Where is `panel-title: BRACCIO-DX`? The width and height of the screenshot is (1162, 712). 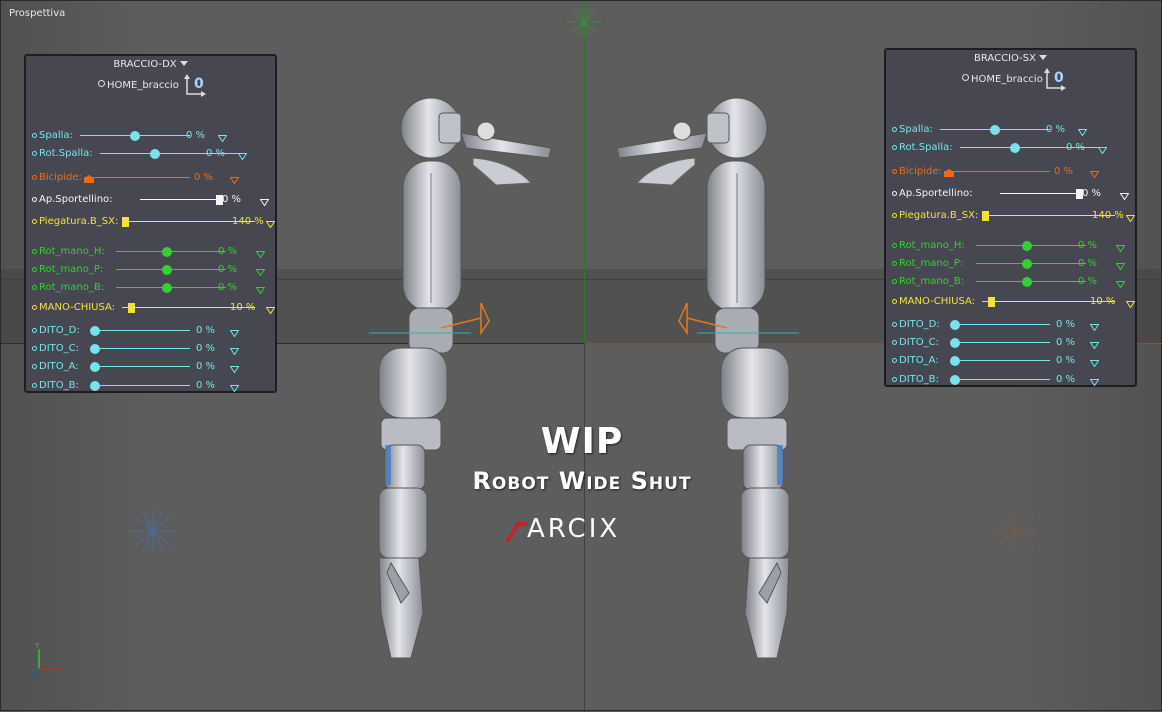
panel-title: BRACCIO-DX is located at coordinates (150, 64).